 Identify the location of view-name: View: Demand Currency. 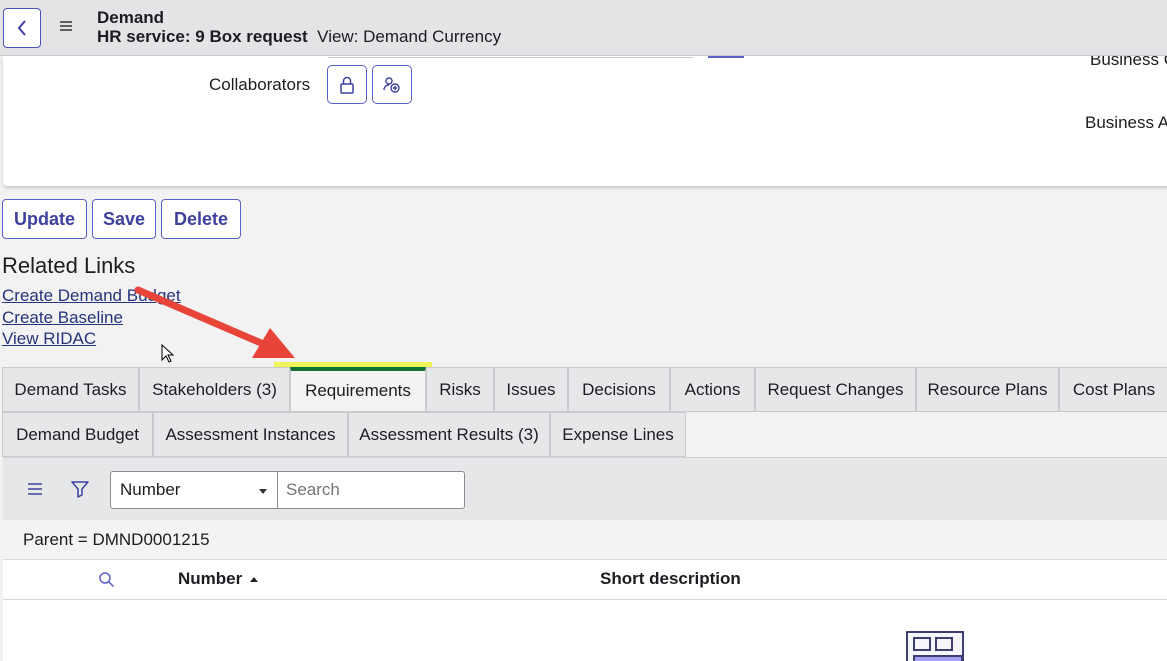
(409, 36).